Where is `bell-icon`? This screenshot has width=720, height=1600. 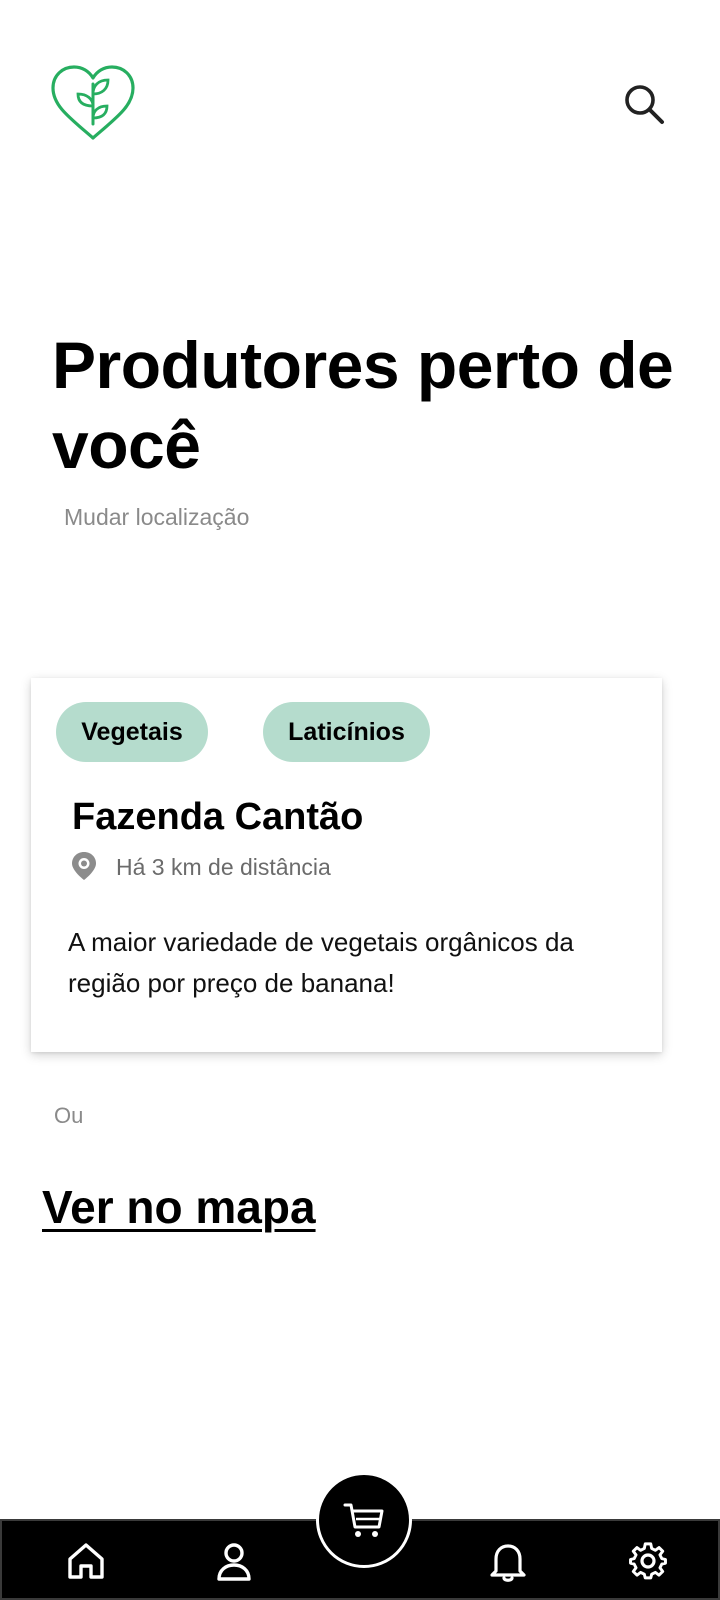
bell-icon is located at coordinates (508, 1563).